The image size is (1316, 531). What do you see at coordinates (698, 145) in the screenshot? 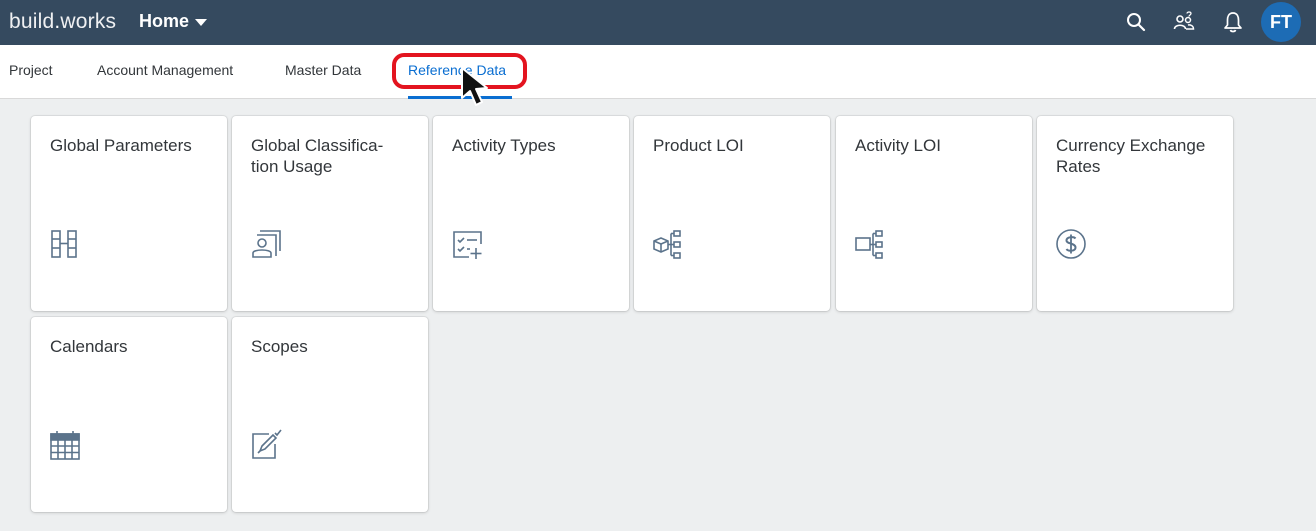
I see `tile-title: Product LOI` at bounding box center [698, 145].